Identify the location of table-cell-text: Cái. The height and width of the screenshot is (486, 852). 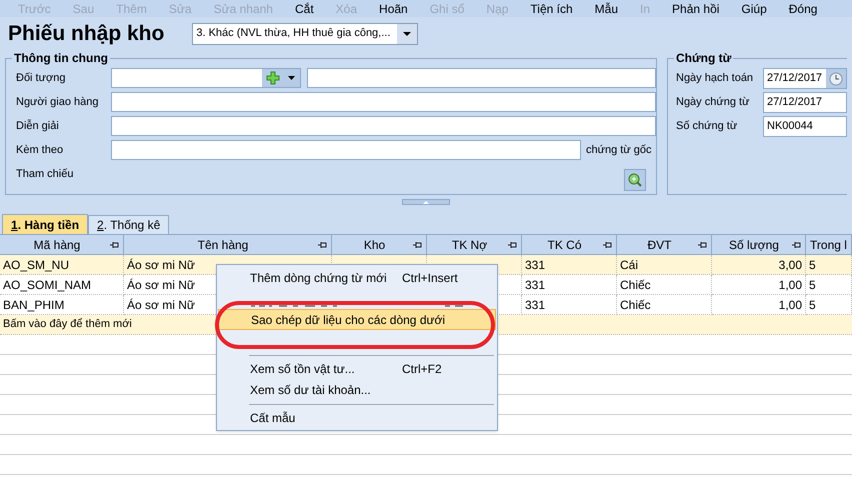
(629, 265).